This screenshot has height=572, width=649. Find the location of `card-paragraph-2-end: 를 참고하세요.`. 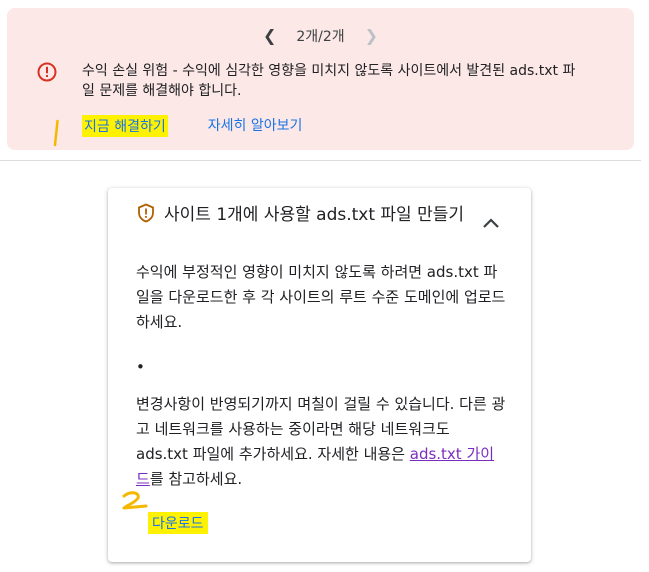

card-paragraph-2-end: 를 참고하세요. is located at coordinates (196, 479).